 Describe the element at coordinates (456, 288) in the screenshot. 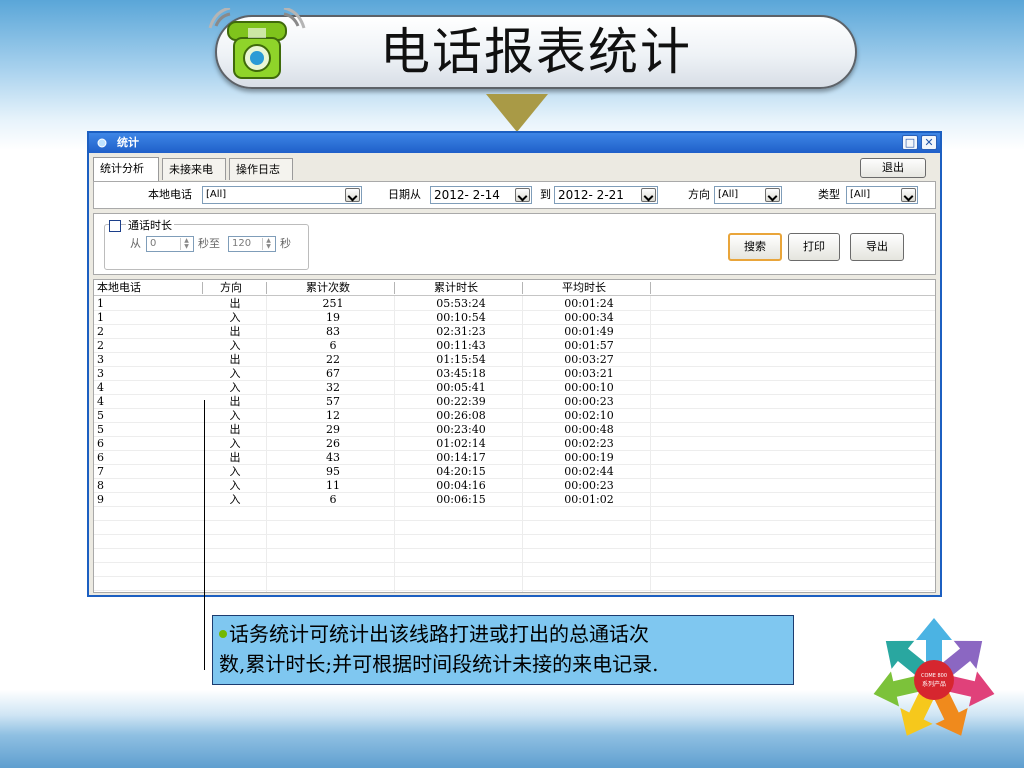

I see `col-total-duration: 累计时长` at that location.